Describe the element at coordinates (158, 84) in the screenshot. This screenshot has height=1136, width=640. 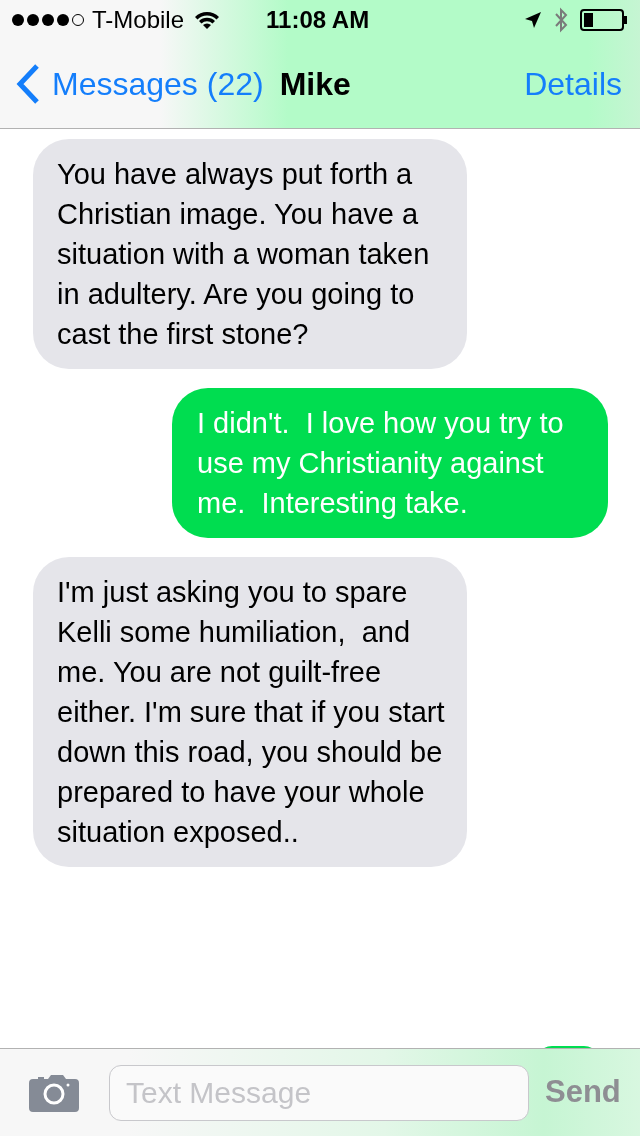
I see `back-label: Messages (22)` at that location.